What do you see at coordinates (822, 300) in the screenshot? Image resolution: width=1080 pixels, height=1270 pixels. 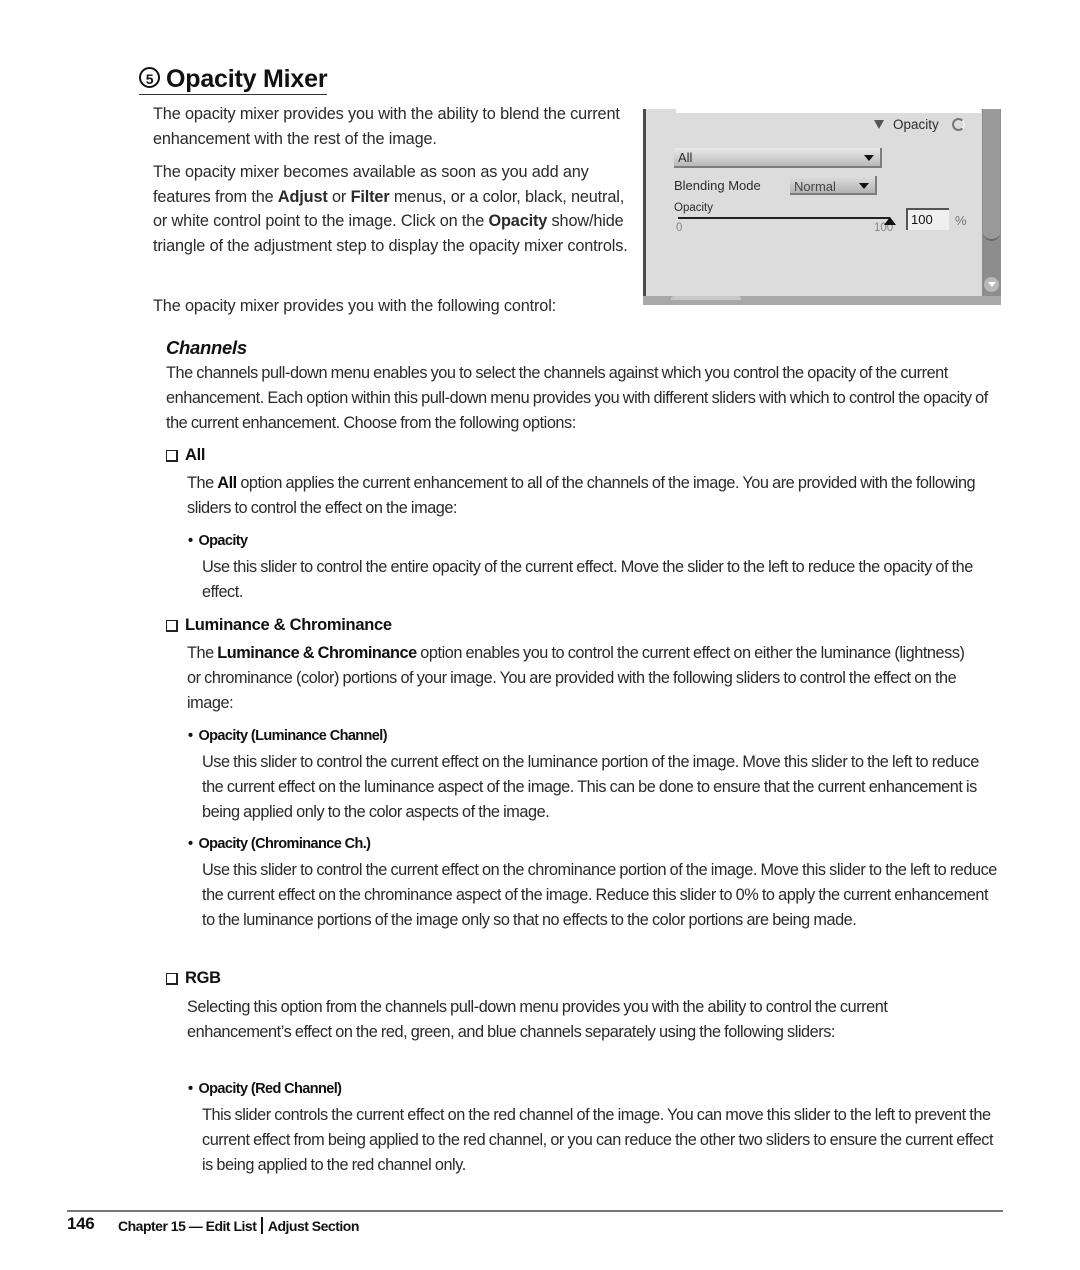 I see `panel-bottom-bar` at bounding box center [822, 300].